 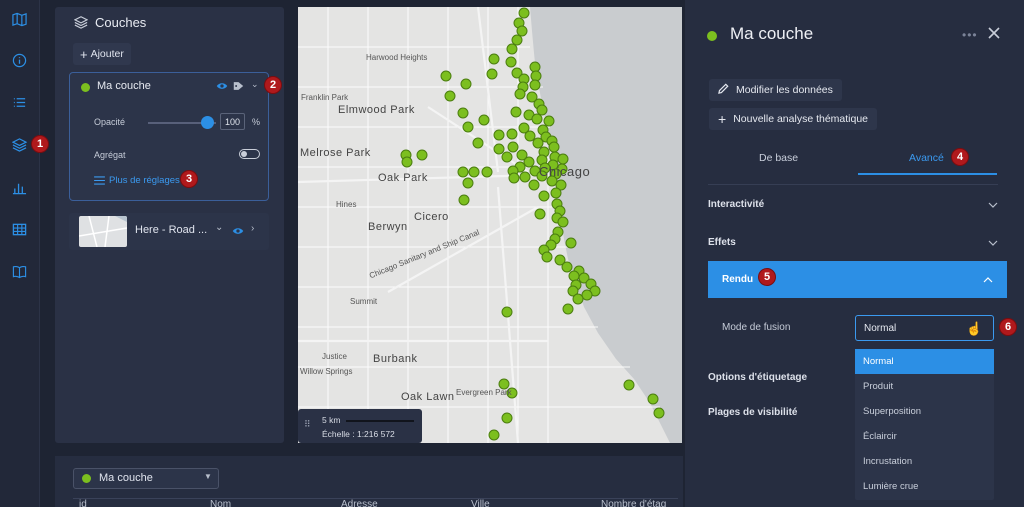 I want to click on basemap-card: Here - Road ... ⌄ ›, so click(x=169, y=231).